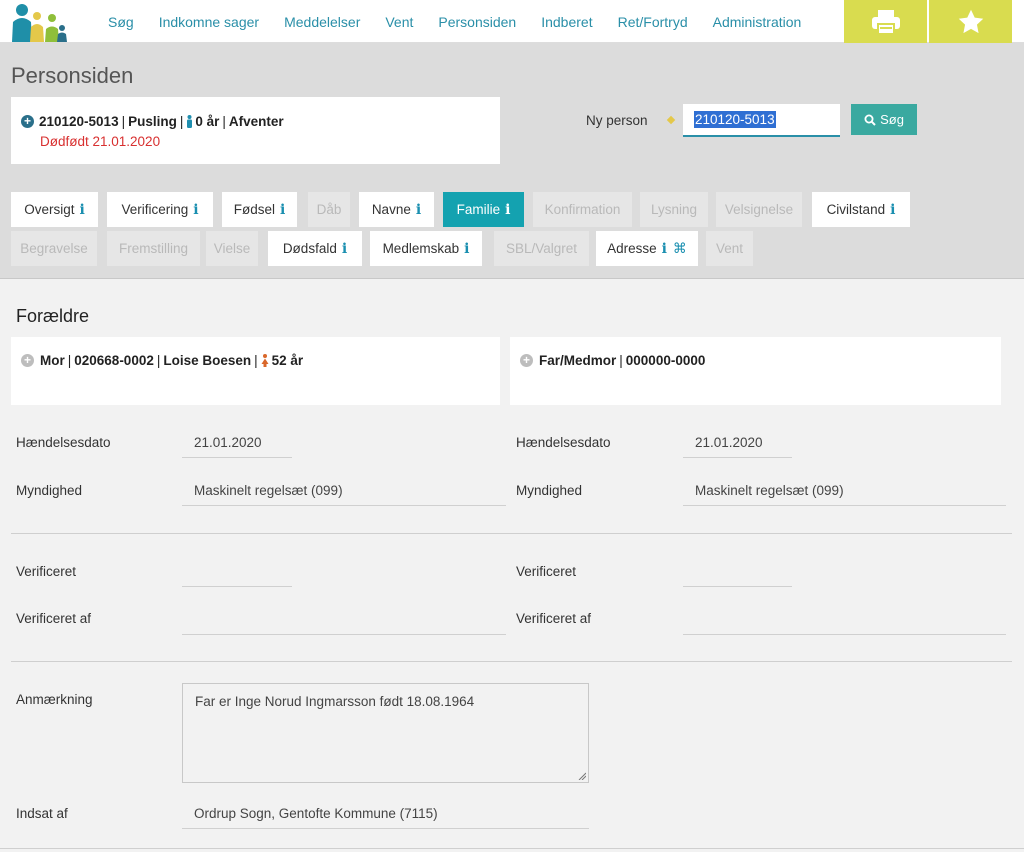 The width and height of the screenshot is (1024, 852). What do you see at coordinates (477, 22) in the screenshot?
I see `nav-personsiden: Personsiden` at bounding box center [477, 22].